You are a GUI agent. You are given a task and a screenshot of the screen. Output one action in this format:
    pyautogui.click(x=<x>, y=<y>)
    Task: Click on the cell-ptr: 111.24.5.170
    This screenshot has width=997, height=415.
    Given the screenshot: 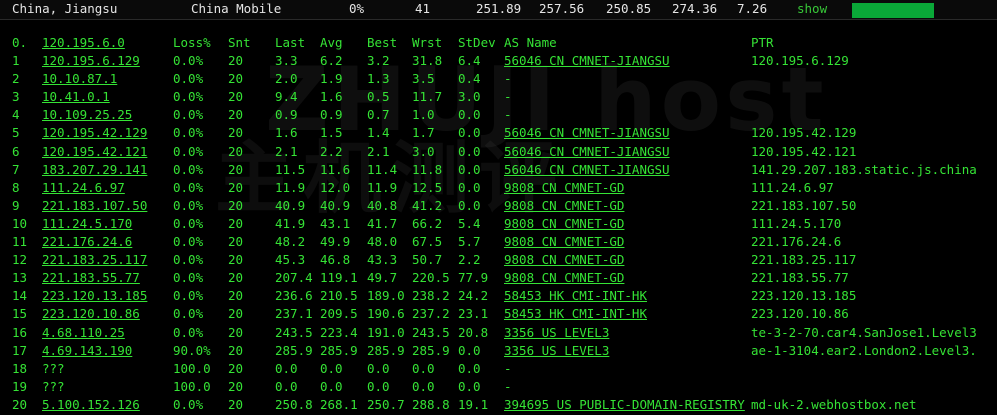 What is the action you would take?
    pyautogui.click(x=796, y=223)
    